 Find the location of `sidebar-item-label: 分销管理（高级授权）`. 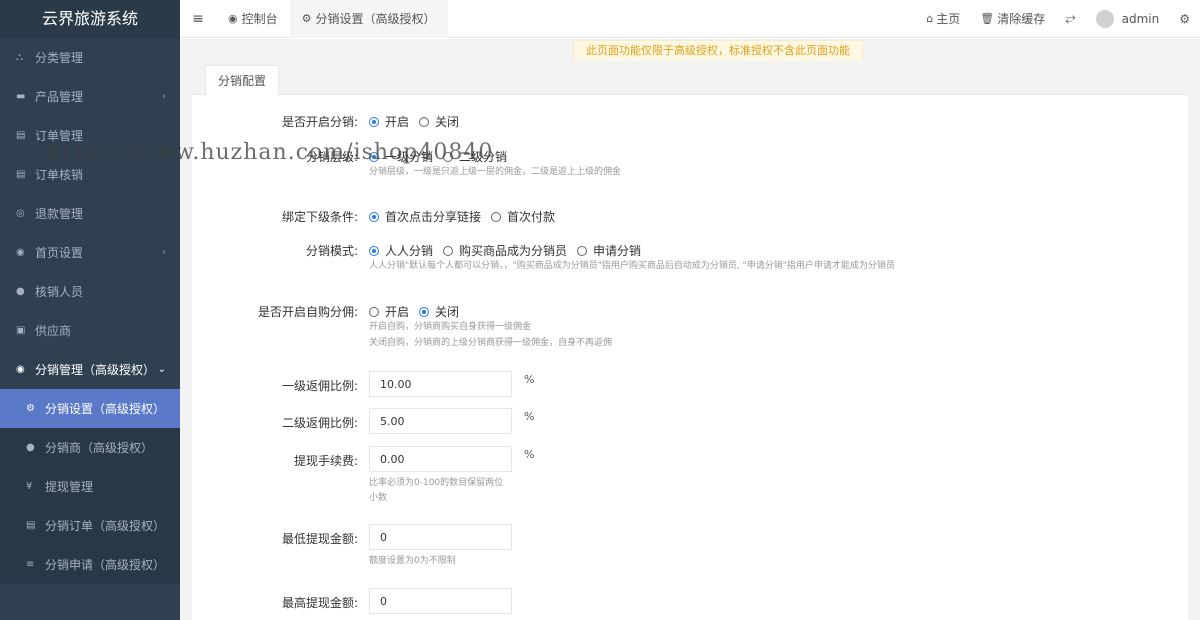

sidebar-item-label: 分销管理（高级授权） is located at coordinates (95, 370).